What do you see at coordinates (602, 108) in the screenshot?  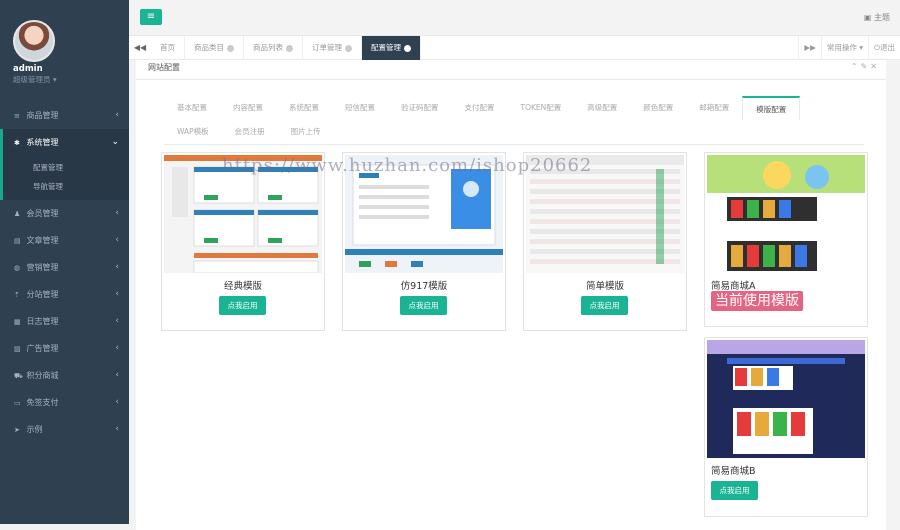 I see `tab-advanced-config: 高级配置` at bounding box center [602, 108].